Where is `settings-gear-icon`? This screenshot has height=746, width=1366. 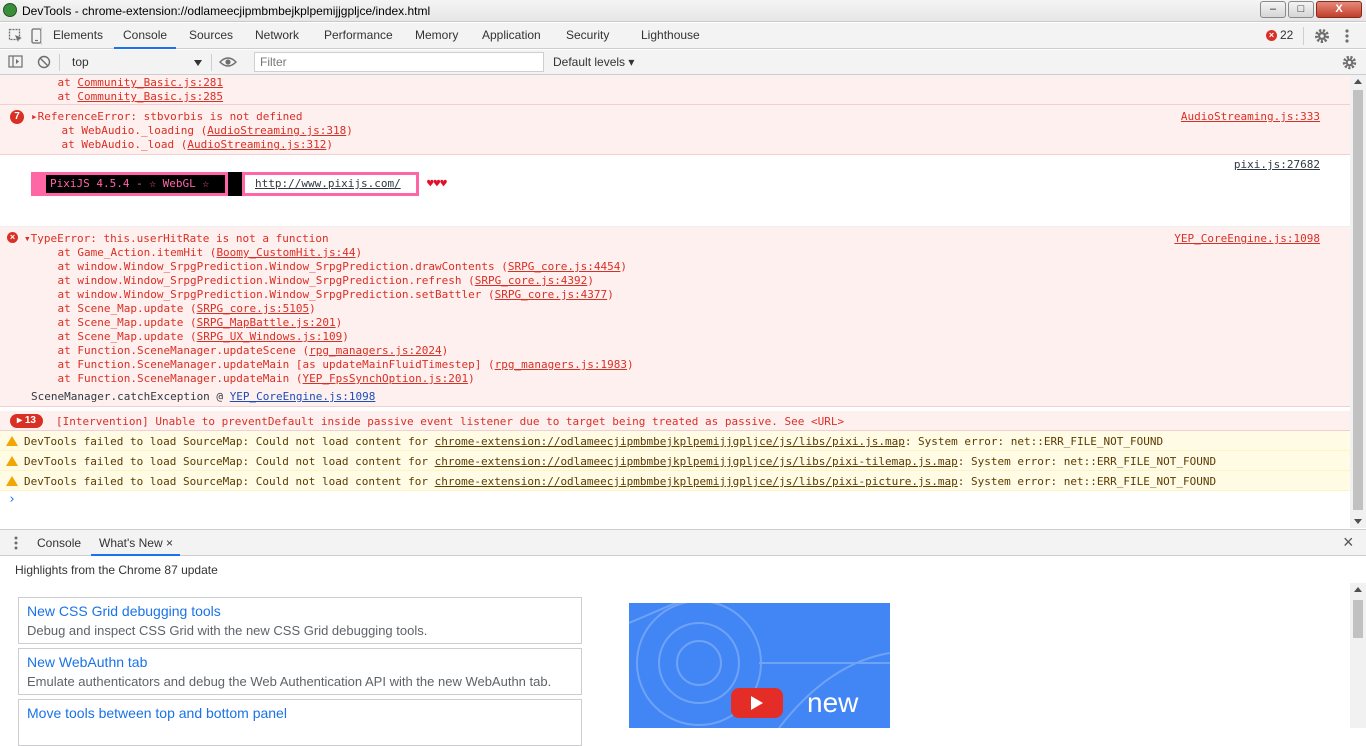
settings-gear-icon is located at coordinates (1322, 36).